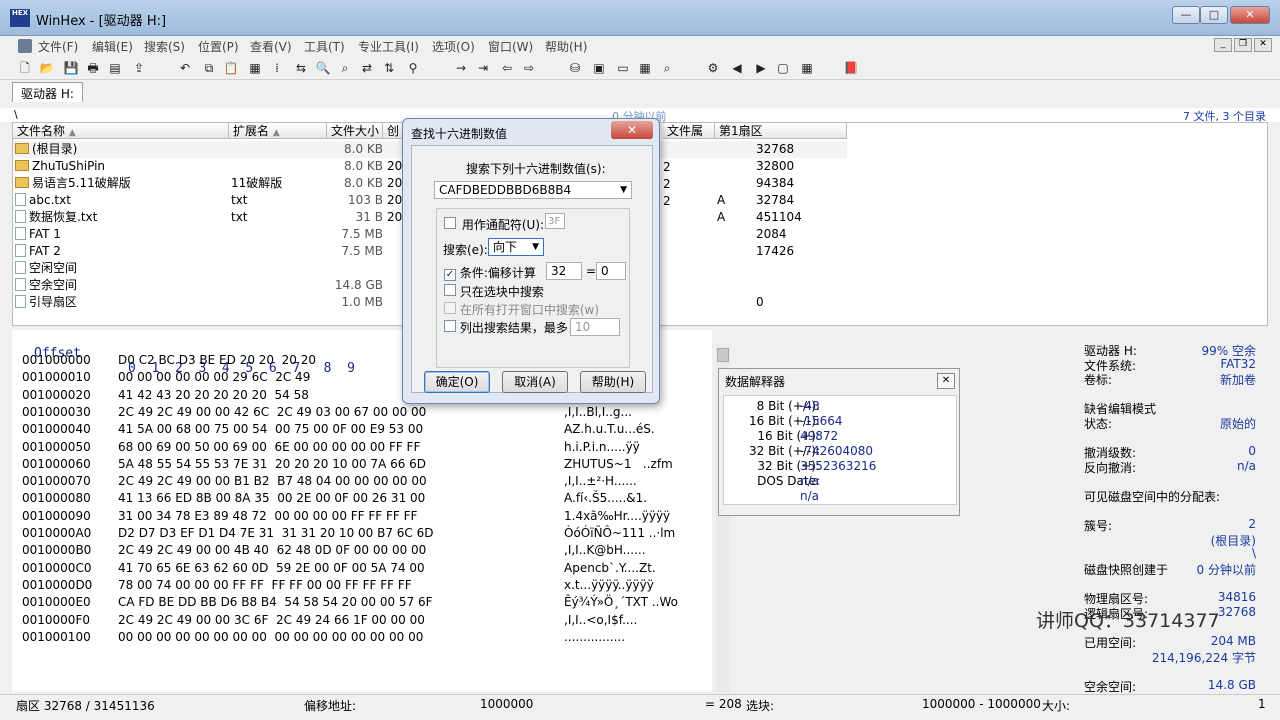 This screenshot has width=1280, height=720. What do you see at coordinates (851, 68) in the screenshot?
I see `book-icon: 📕` at bounding box center [851, 68].